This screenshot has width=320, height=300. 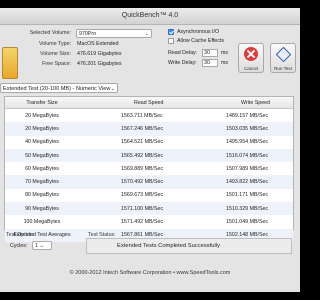 What do you see at coordinates (42, 245) in the screenshot?
I see `cycles-select: 1 ⌄` at bounding box center [42, 245].